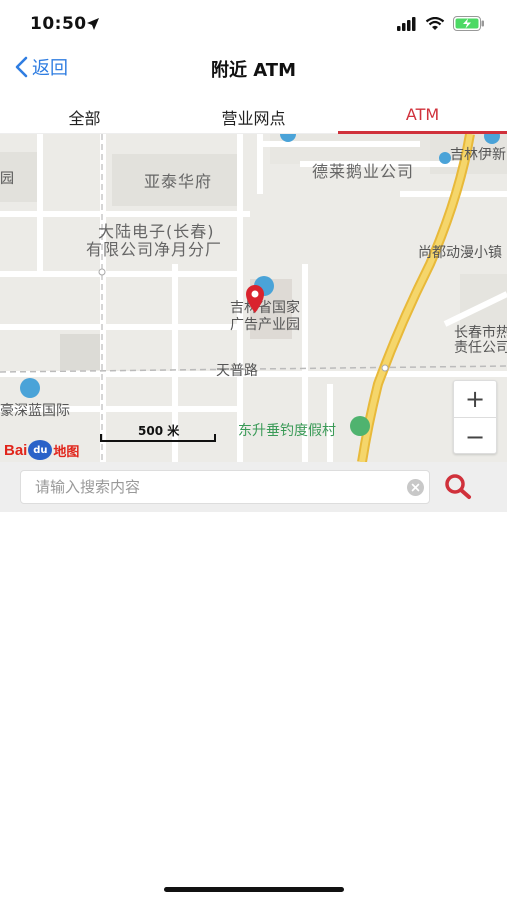  What do you see at coordinates (237, 371) in the screenshot?
I see `map-label-tianpu-road: 天普路` at bounding box center [237, 371].